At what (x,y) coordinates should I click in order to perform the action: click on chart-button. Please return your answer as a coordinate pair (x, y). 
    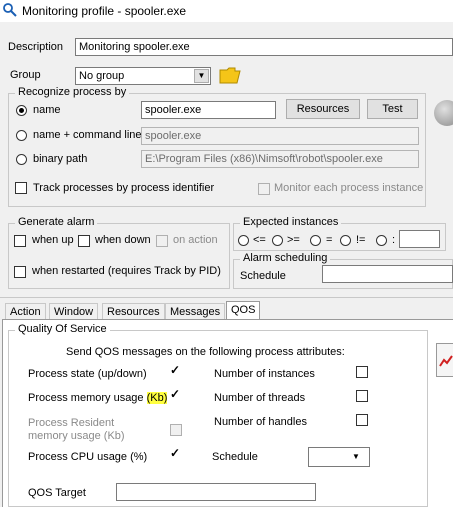
    Looking at the image, I should click on (444, 360).